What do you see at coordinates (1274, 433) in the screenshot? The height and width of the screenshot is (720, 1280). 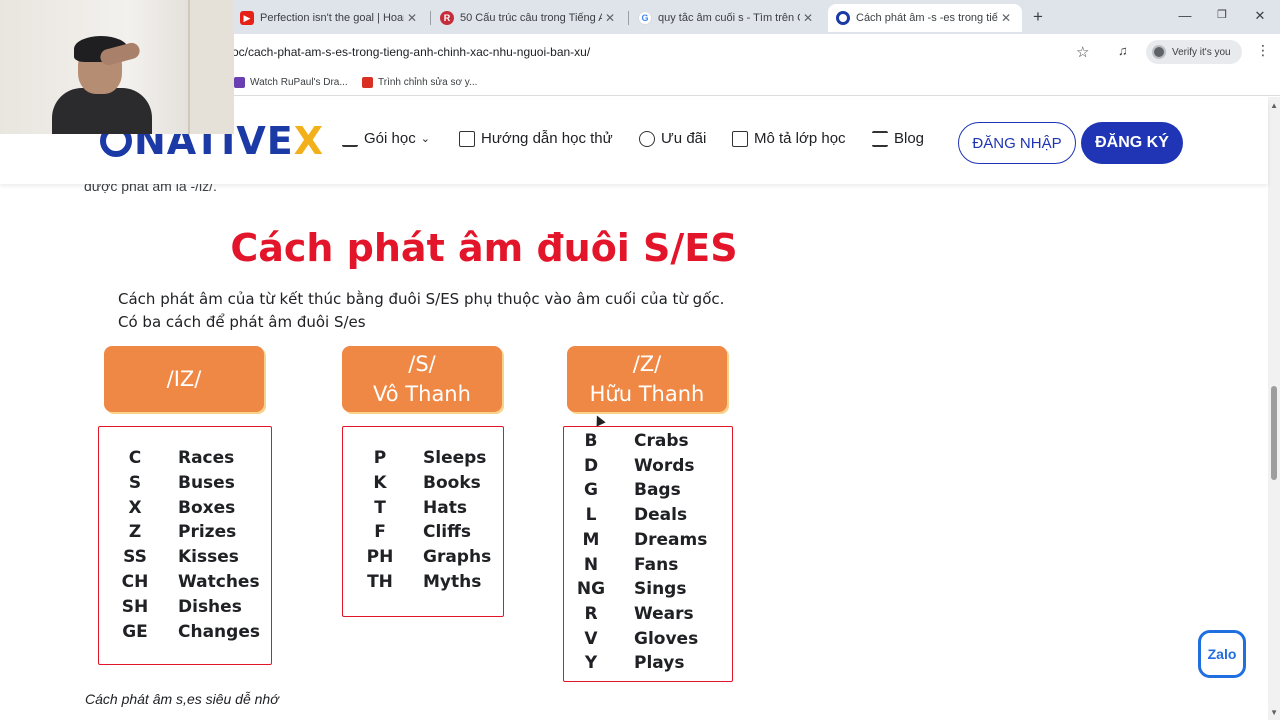 I see `scrollbar-thumb` at bounding box center [1274, 433].